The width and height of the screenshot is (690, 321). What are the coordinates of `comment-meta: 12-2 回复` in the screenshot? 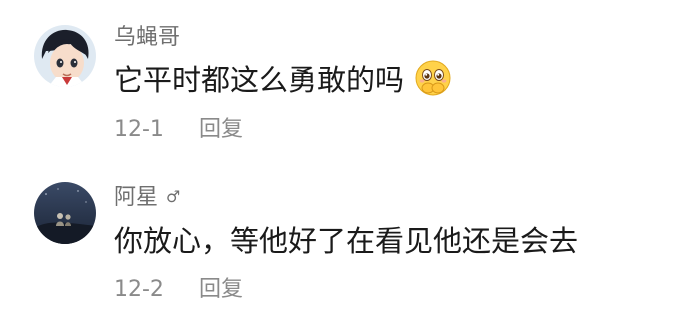 It's located at (178, 287).